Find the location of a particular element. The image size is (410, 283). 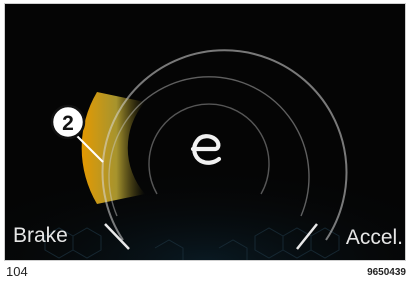

callout-badge: 2 is located at coordinates (68, 122).